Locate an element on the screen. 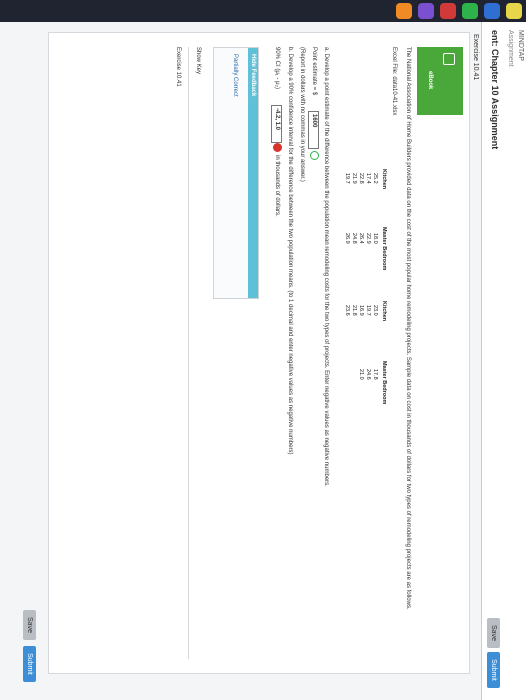 This screenshot has height=700, width=526. app-icon-yellow is located at coordinates (514, 11).